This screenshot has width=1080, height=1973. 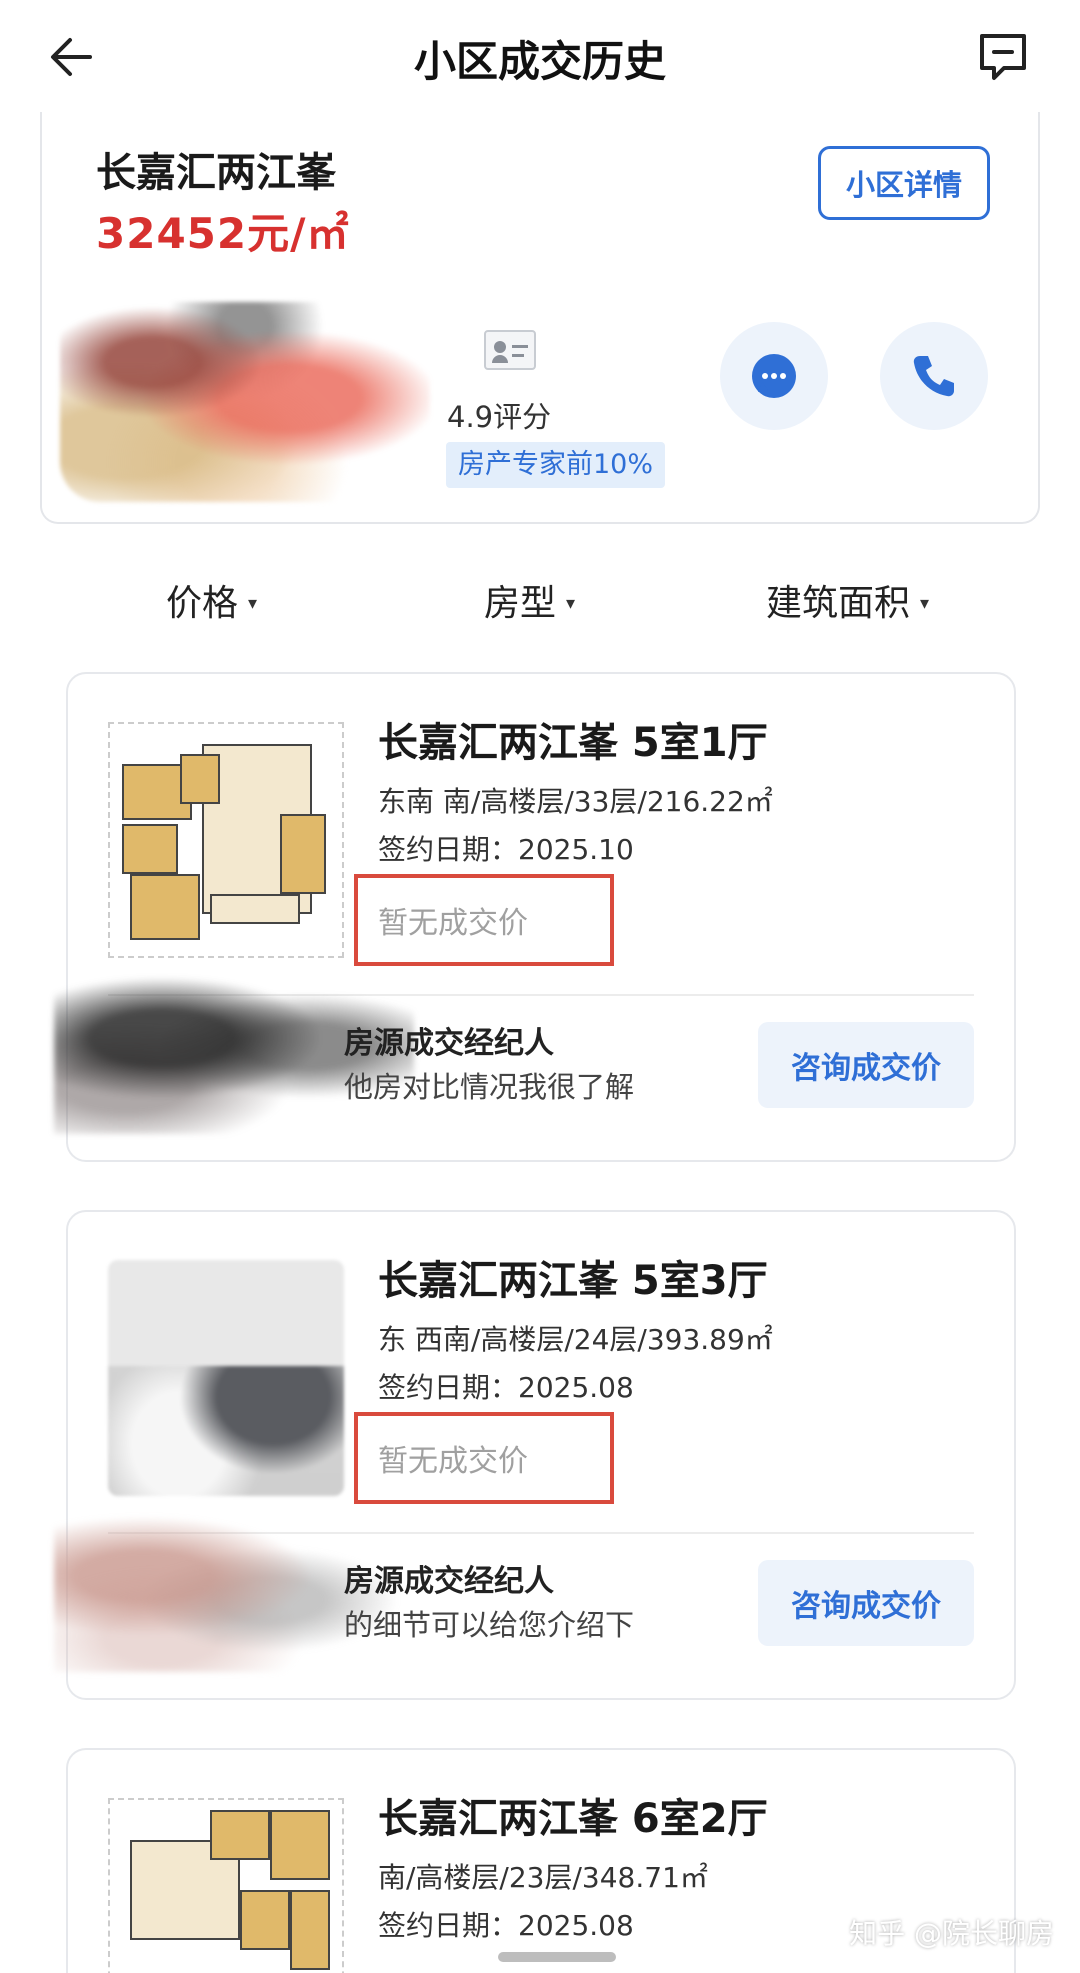 What do you see at coordinates (223, 233) in the screenshot?
I see `community-avg-price: 32452元/㎡` at bounding box center [223, 233].